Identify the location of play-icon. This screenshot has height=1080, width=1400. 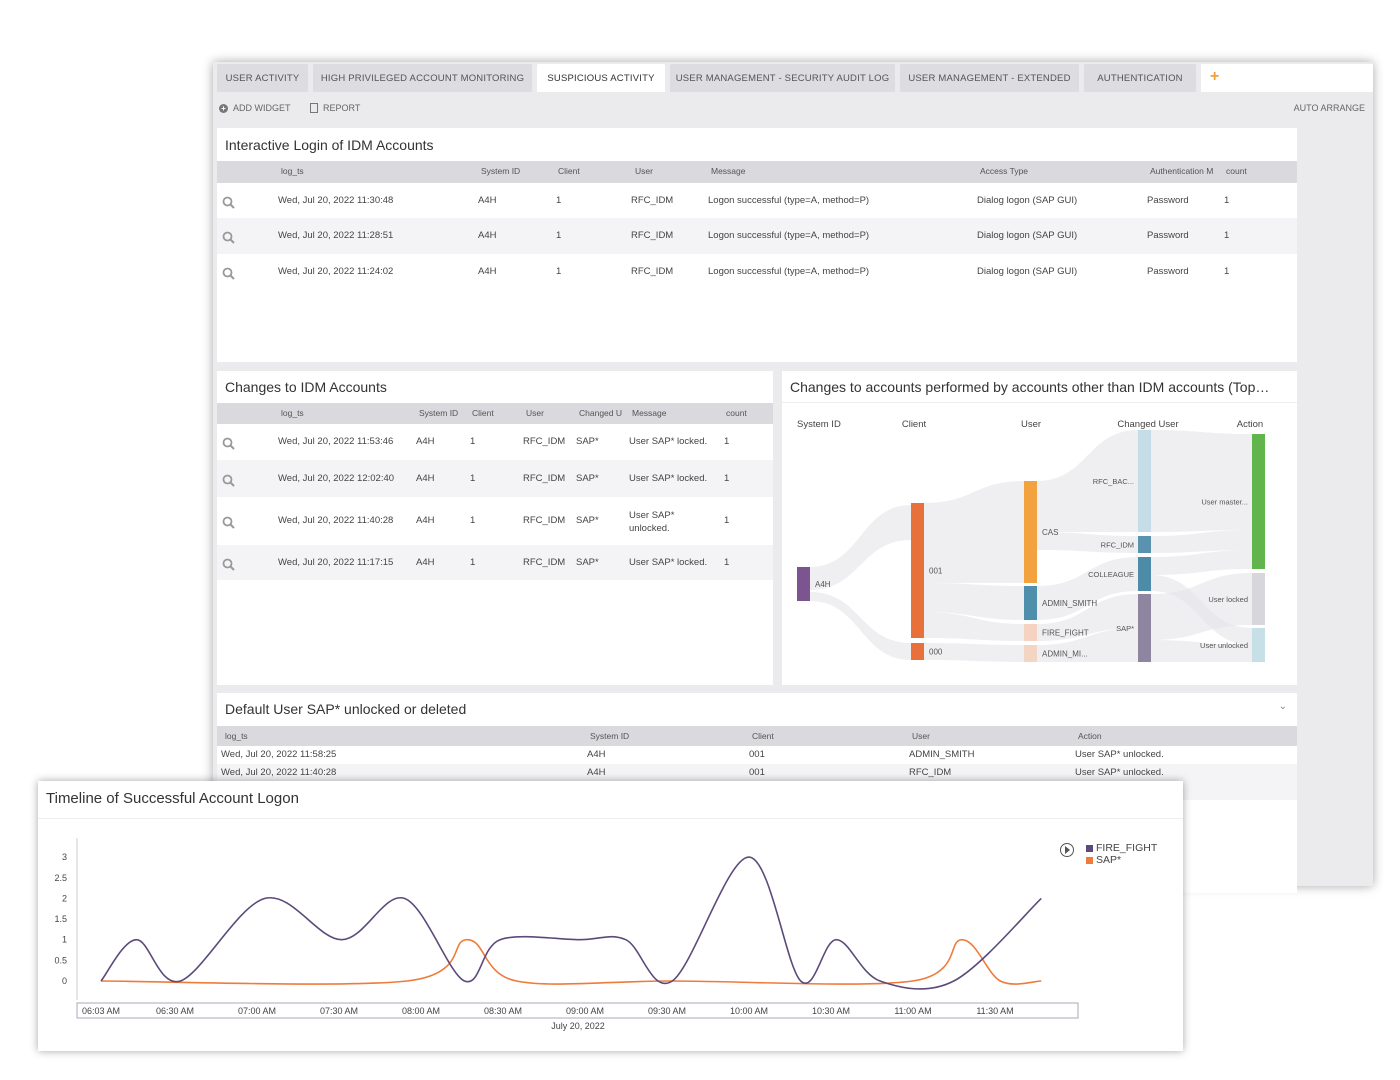
(1067, 850).